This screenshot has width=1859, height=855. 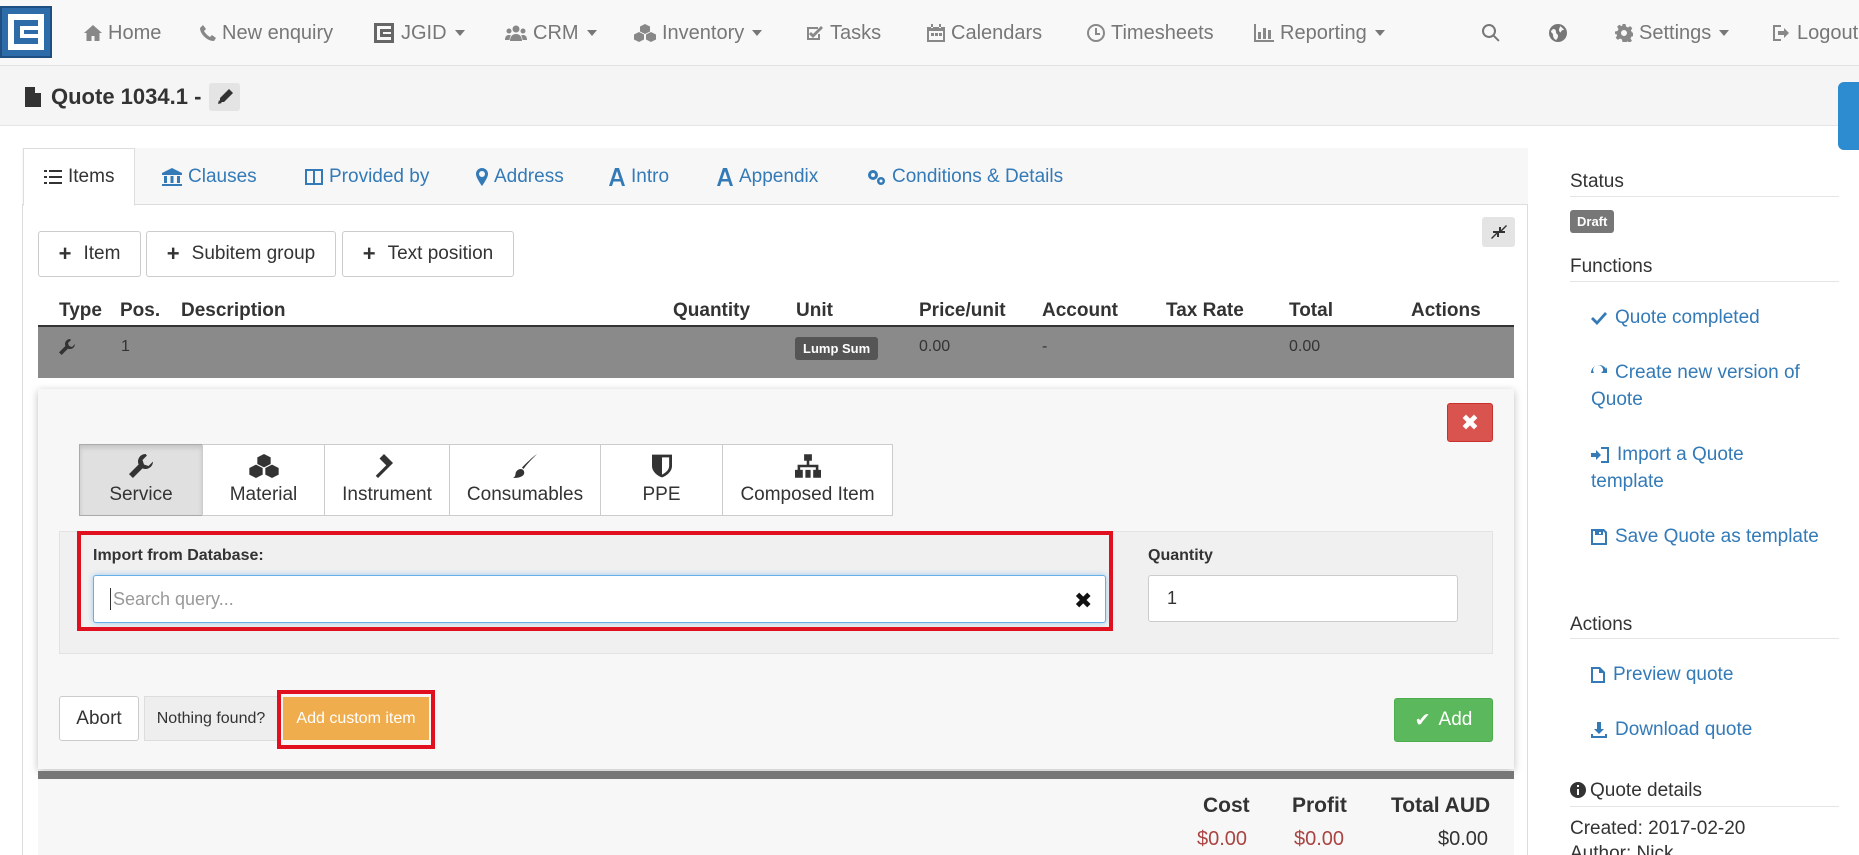 What do you see at coordinates (962, 310) in the screenshot?
I see `col-price-unit: Price/unit` at bounding box center [962, 310].